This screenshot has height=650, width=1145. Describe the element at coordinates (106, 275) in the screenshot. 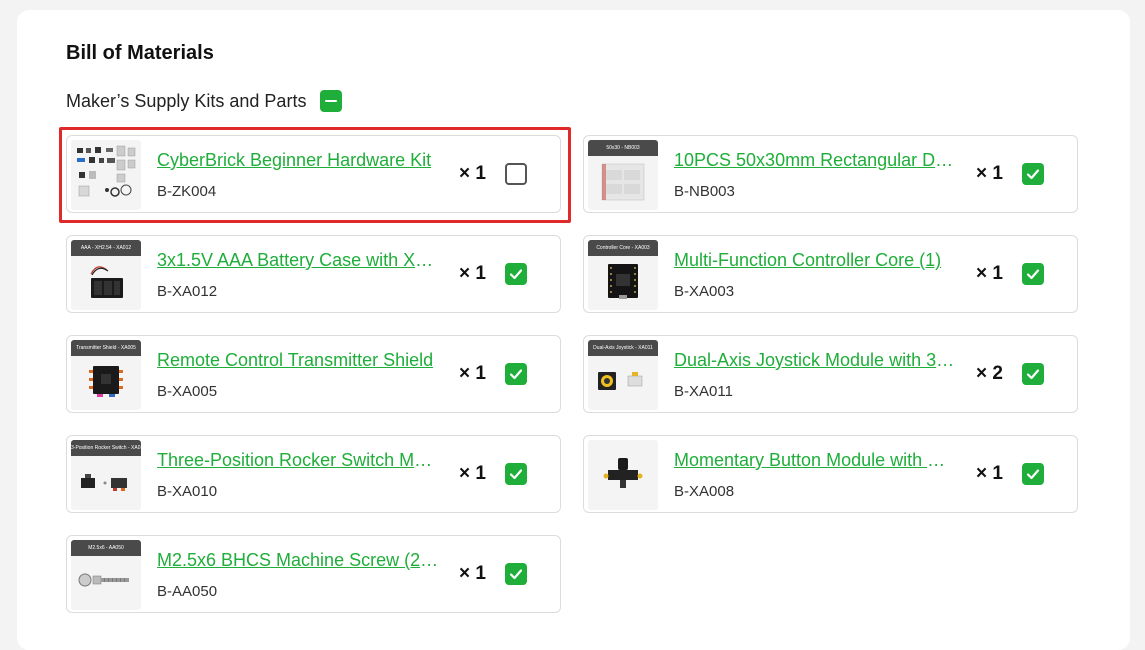

I see `battery-case-icon: AAA - XH2.54 - XA012` at that location.